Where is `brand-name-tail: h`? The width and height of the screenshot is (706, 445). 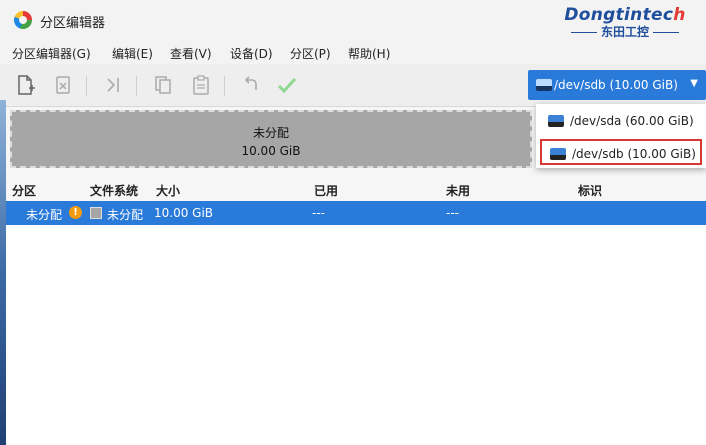 brand-name-tail: h is located at coordinates (679, 15).